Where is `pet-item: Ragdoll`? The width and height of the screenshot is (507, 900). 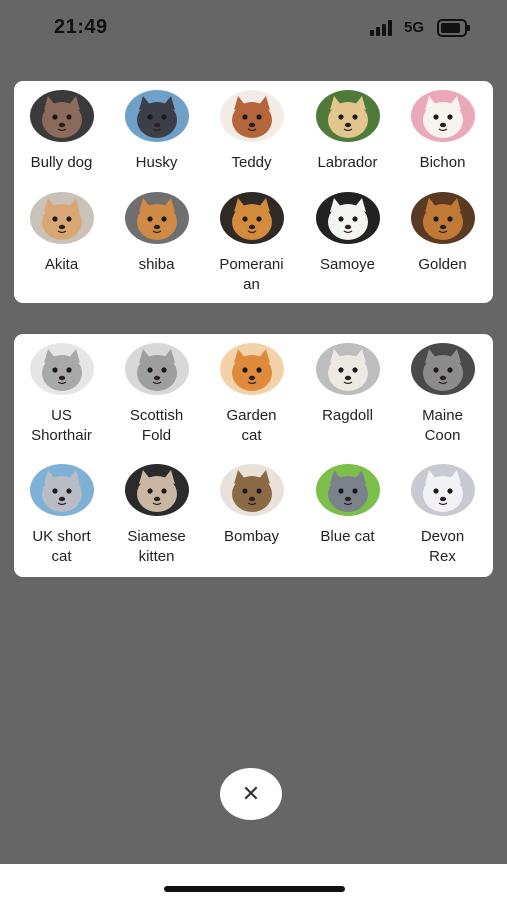 pet-item: Ragdoll is located at coordinates (347, 384).